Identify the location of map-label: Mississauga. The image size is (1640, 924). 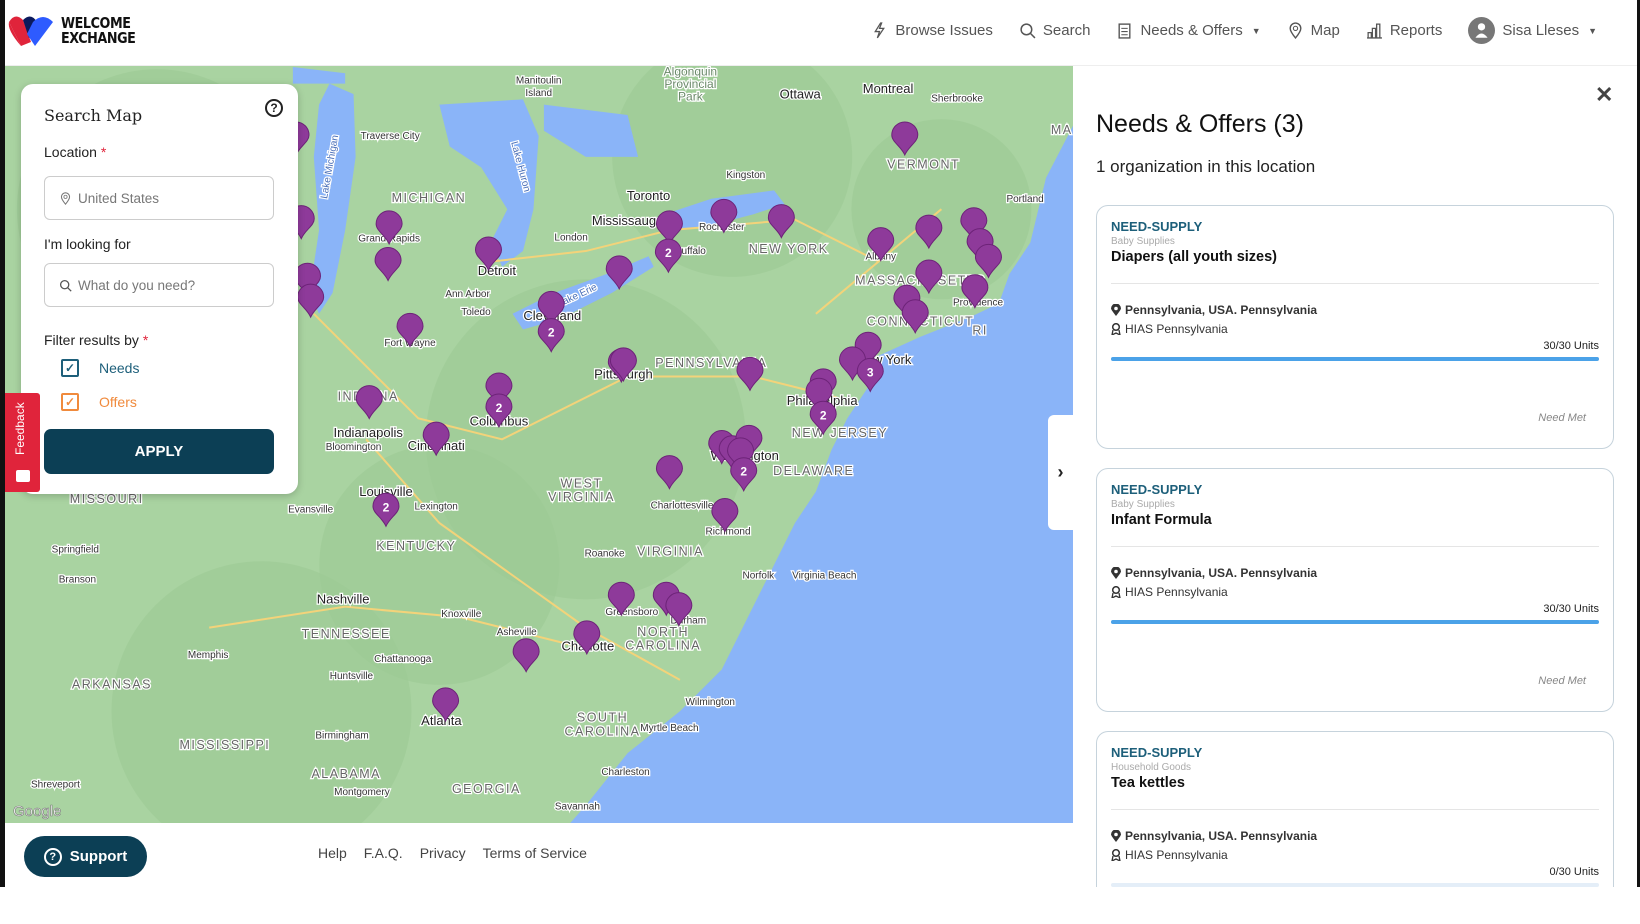
(628, 220).